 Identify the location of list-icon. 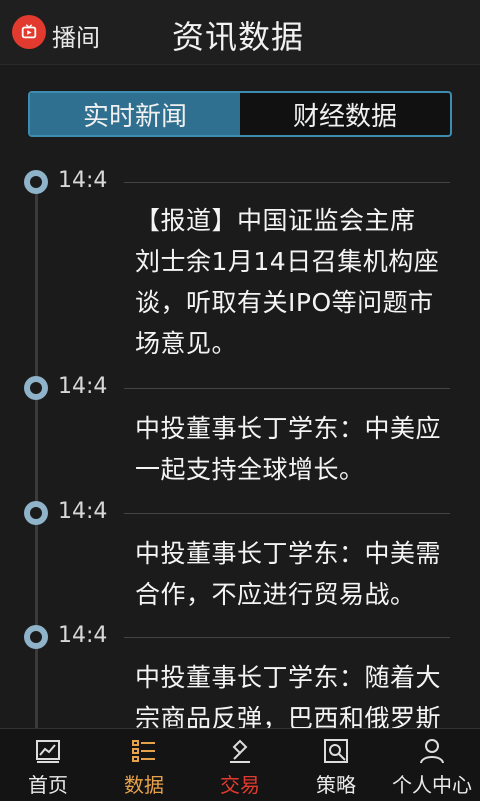
(143, 751).